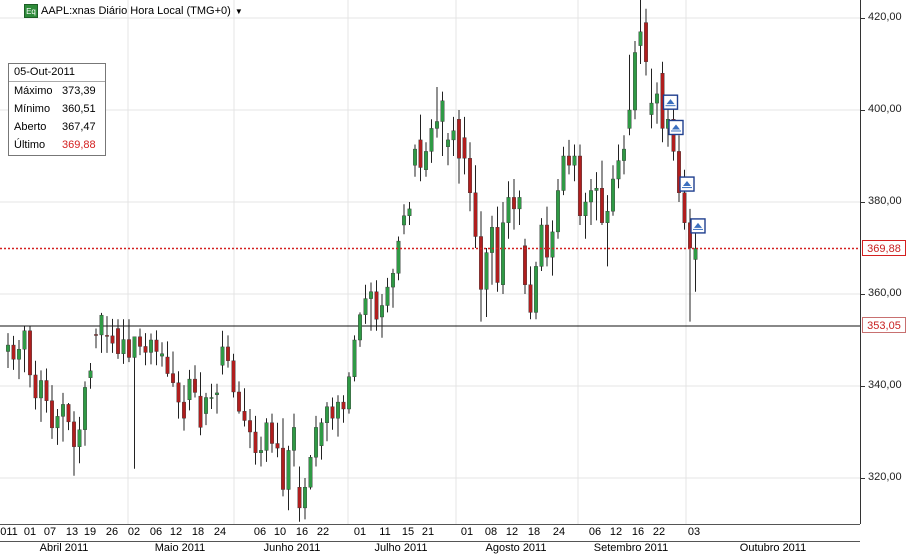 The width and height of the screenshot is (908, 556). Describe the element at coordinates (323, 532) in the screenshot. I see `x-day-label: 22` at that location.